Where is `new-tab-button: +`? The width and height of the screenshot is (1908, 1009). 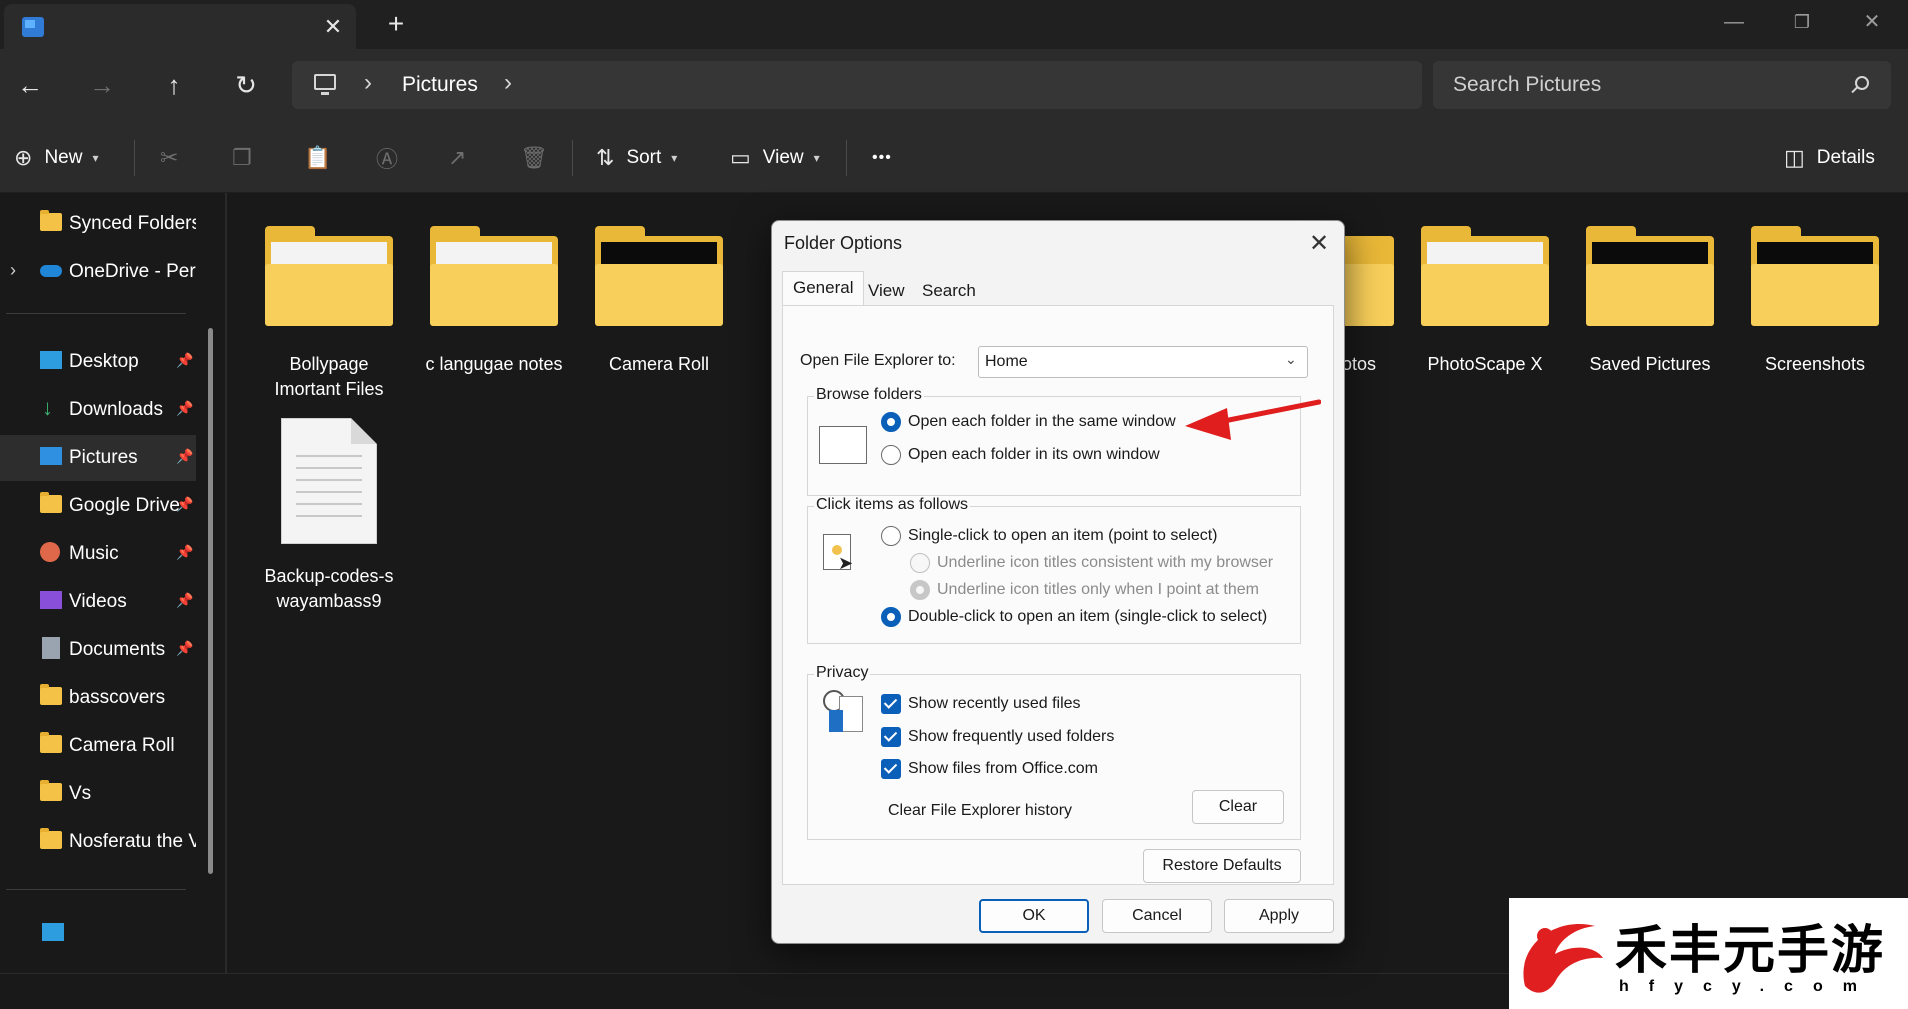 new-tab-button: + is located at coordinates (396, 25).